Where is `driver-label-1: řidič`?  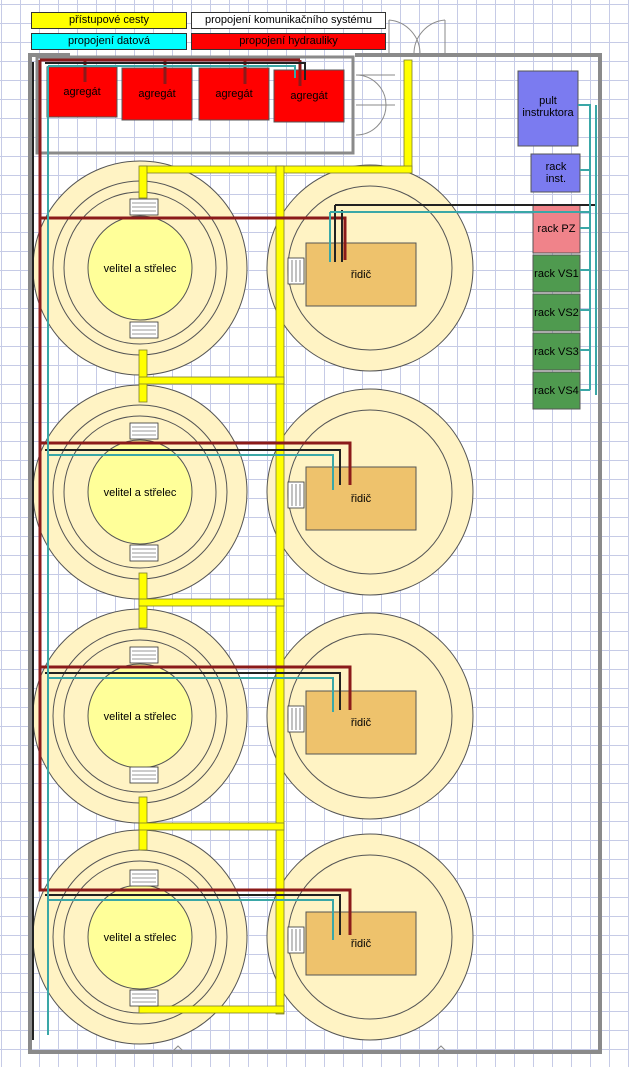
driver-label-1: řidič is located at coordinates (361, 274).